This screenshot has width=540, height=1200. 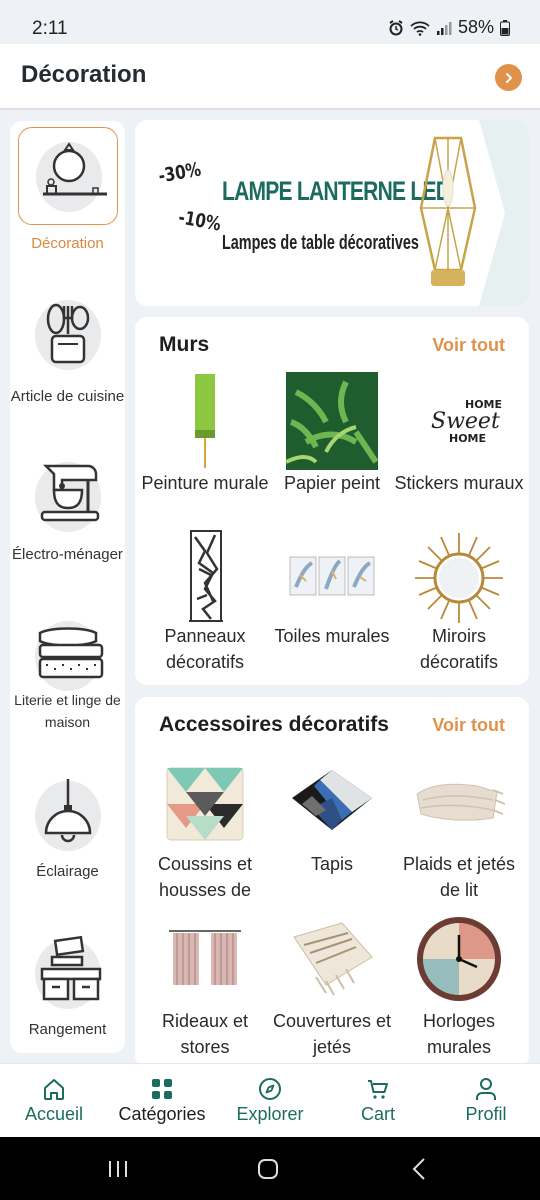 What do you see at coordinates (332, 604) in the screenshot?
I see `subcategory-wall-canvas: Toiles murales` at bounding box center [332, 604].